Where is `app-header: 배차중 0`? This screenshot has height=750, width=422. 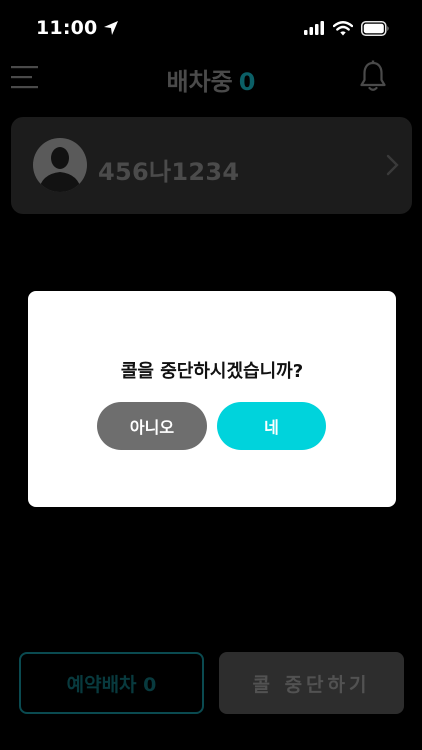 app-header: 배차중 0 is located at coordinates (211, 78).